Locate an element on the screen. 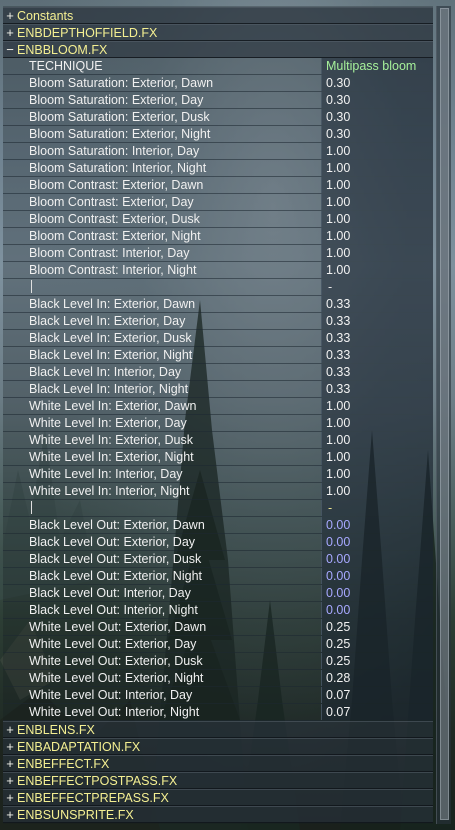 The height and width of the screenshot is (830, 455). section-header: + ENBEFFECT.FX is located at coordinates (218, 763).